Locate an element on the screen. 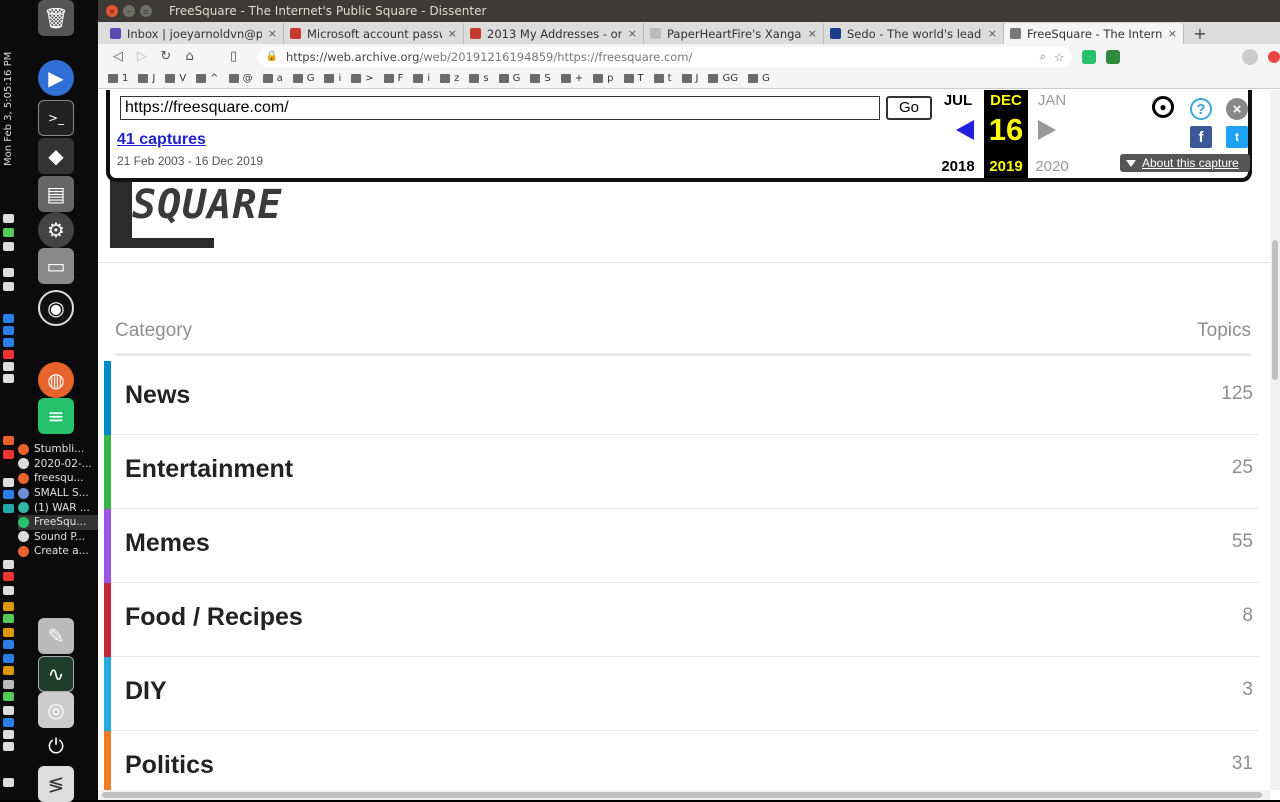  category-name-link: Politics is located at coordinates (169, 765).